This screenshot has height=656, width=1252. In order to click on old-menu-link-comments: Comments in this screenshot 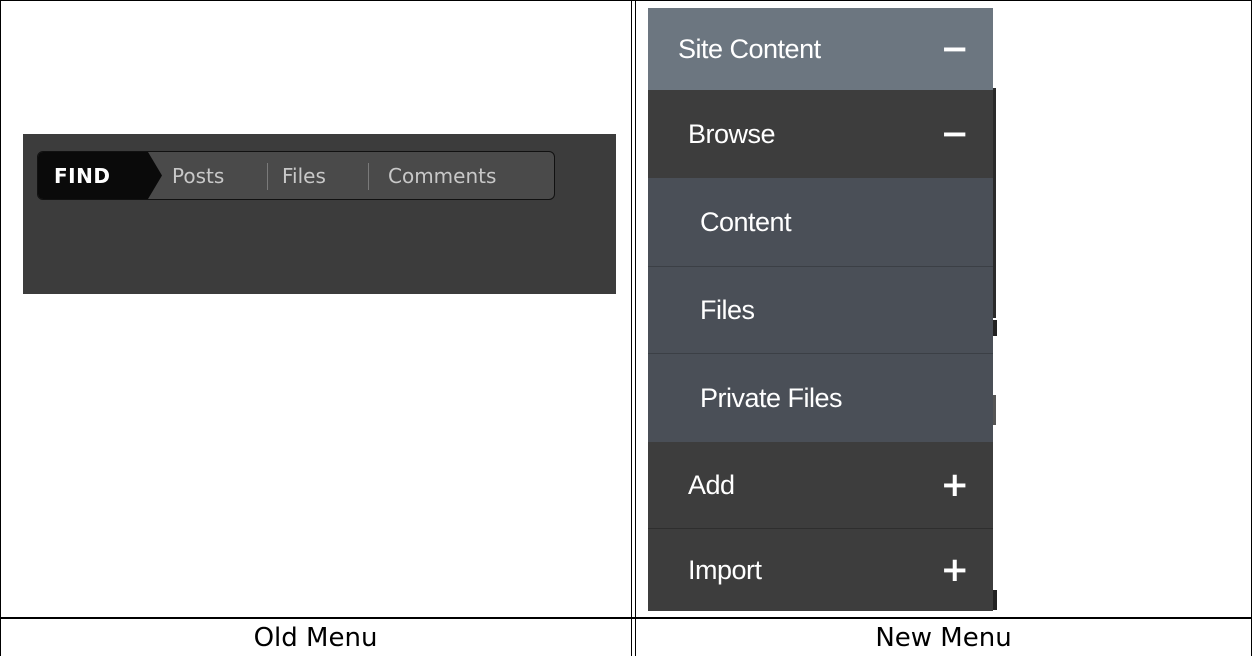, I will do `click(442, 175)`.